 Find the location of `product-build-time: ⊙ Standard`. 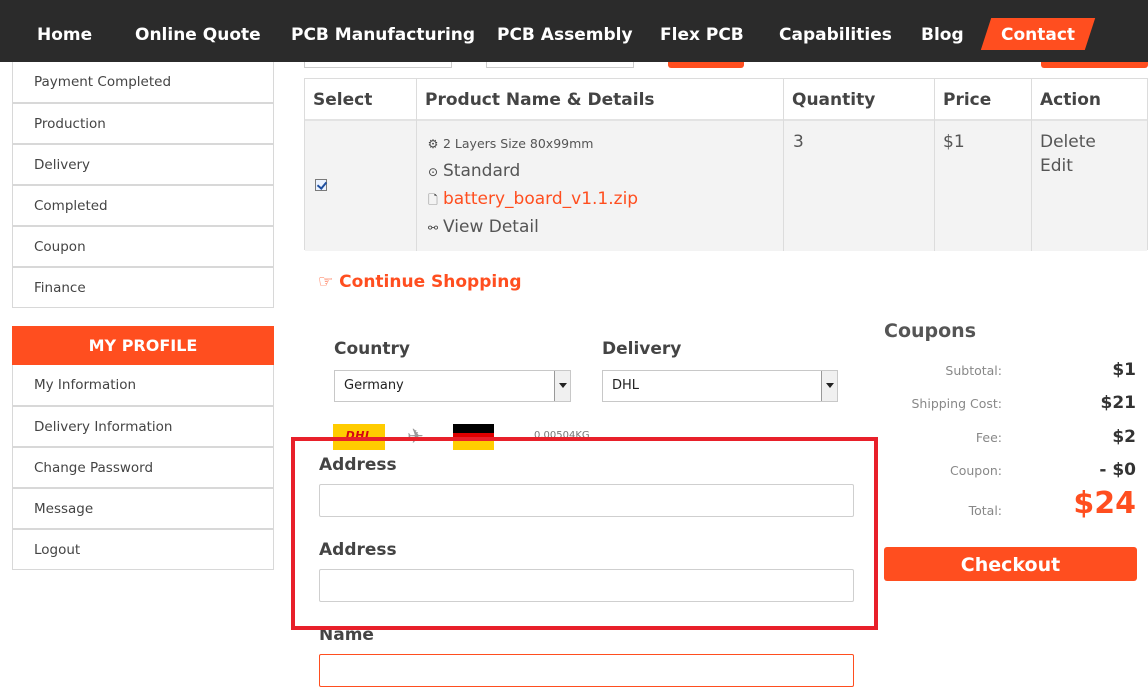

product-build-time: ⊙ Standard is located at coordinates (473, 171).